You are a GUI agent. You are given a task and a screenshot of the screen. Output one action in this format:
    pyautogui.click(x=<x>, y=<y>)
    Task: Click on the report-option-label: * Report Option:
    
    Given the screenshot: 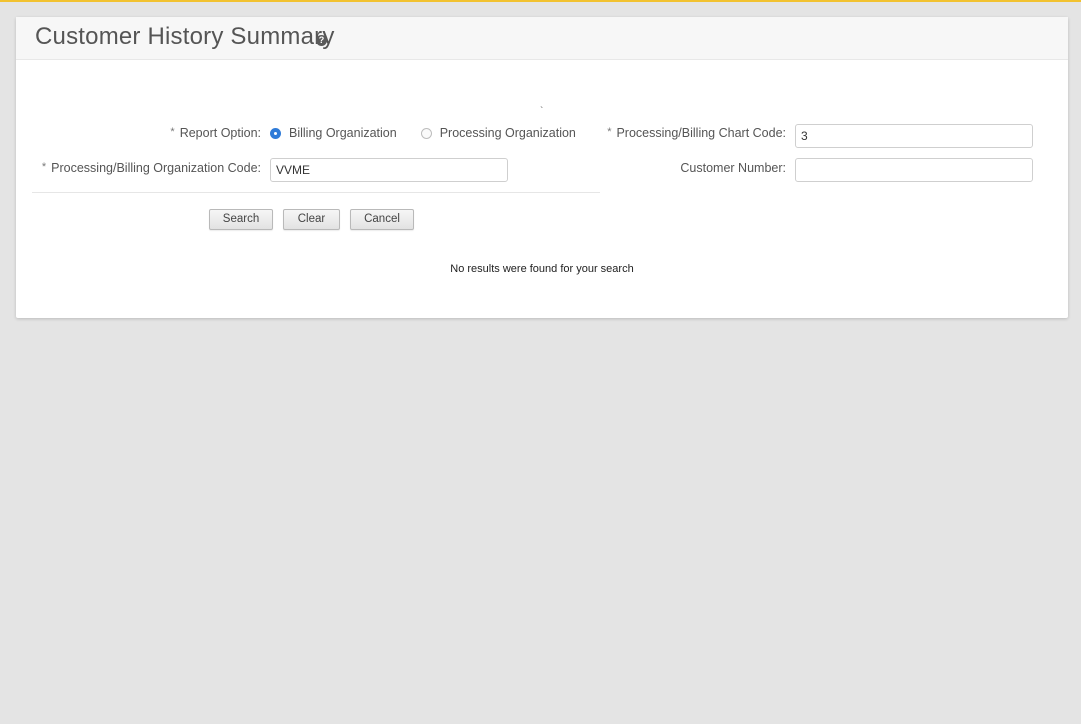 What is the action you would take?
    pyautogui.click(x=215, y=133)
    